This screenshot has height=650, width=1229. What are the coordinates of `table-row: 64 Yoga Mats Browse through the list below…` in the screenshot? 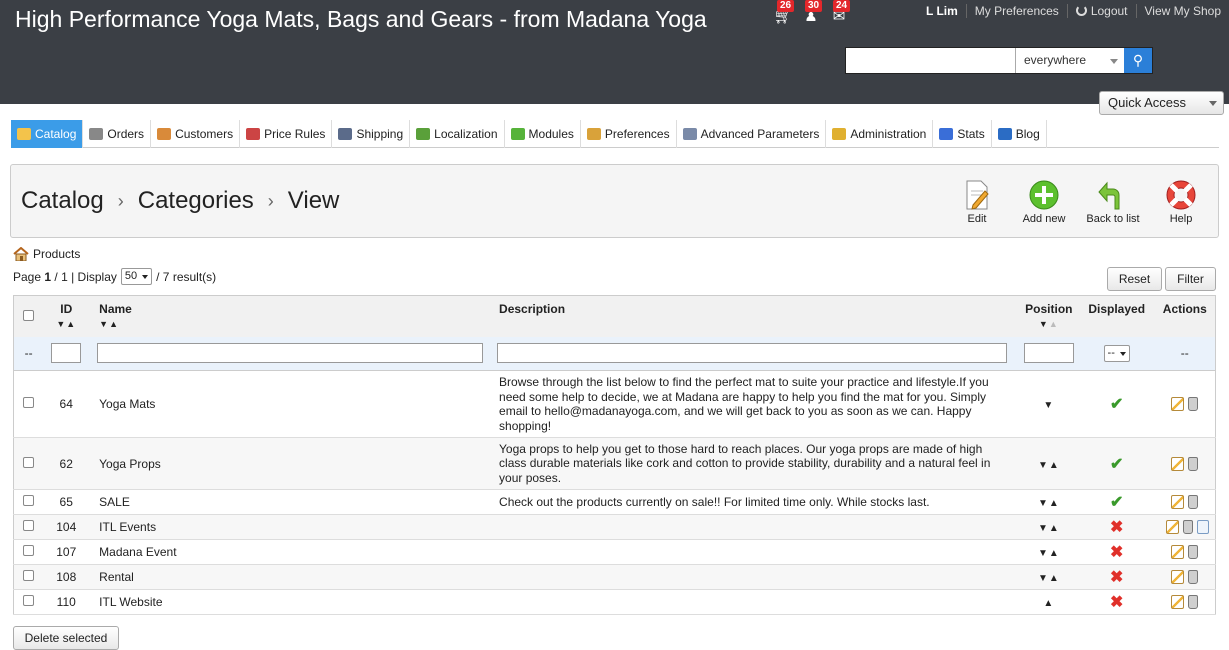 It's located at (614, 404).